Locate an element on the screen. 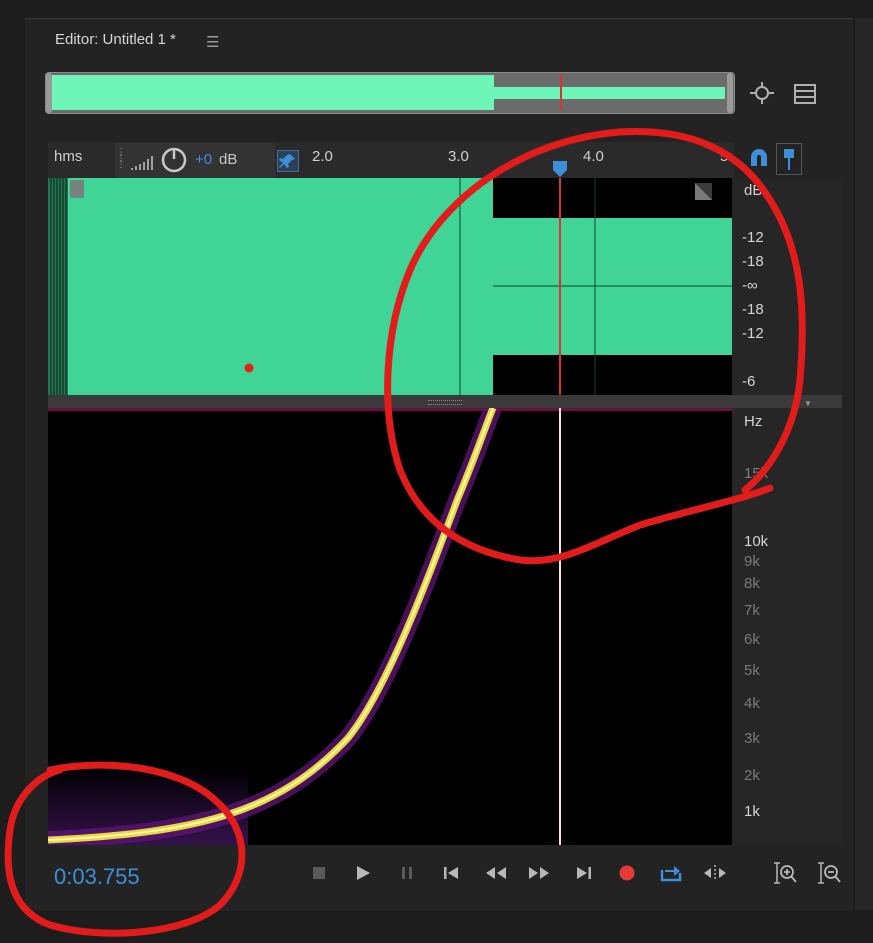  overview-playhead is located at coordinates (561, 92).